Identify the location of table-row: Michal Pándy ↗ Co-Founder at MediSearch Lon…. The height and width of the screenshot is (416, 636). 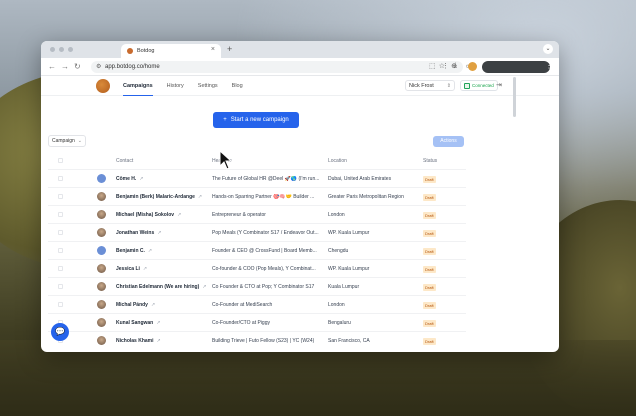
(257, 304).